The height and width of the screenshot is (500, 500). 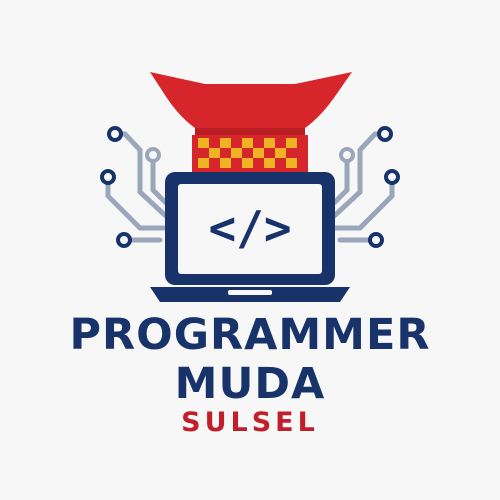 I want to click on logo-title-line1: PROGRAMMER, so click(x=250, y=335).